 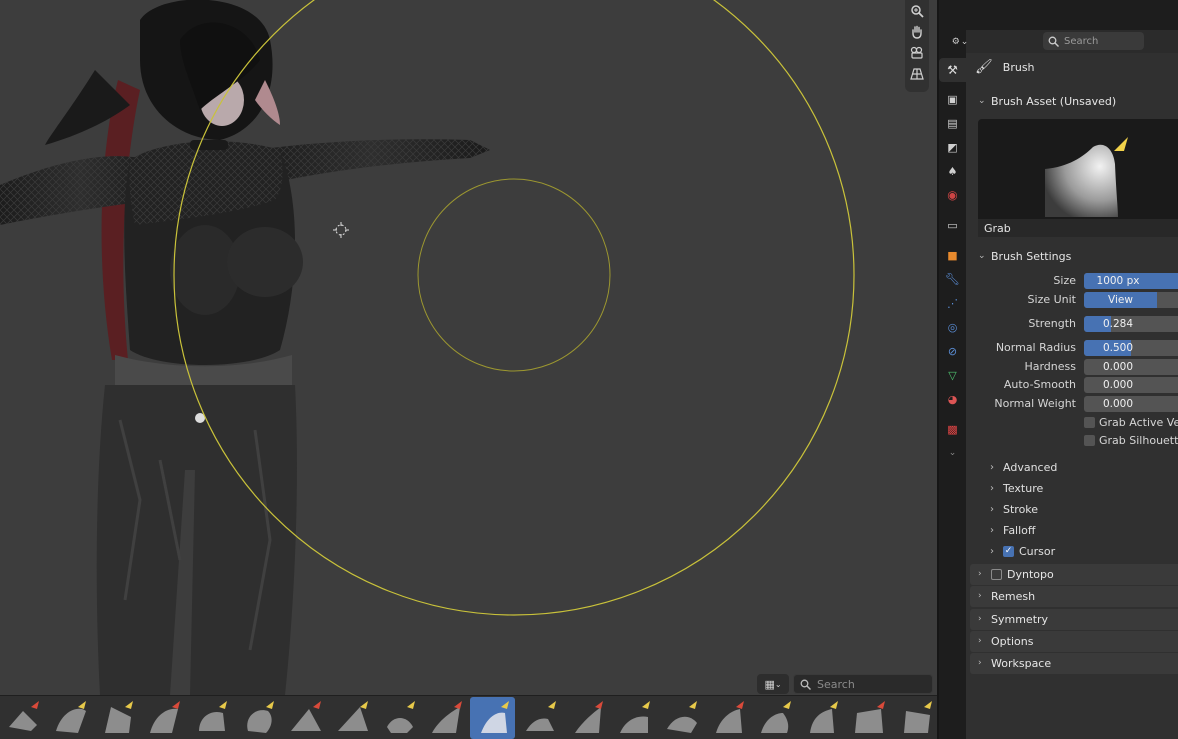 I want to click on tab-tool: ⚒, so click(x=952, y=70).